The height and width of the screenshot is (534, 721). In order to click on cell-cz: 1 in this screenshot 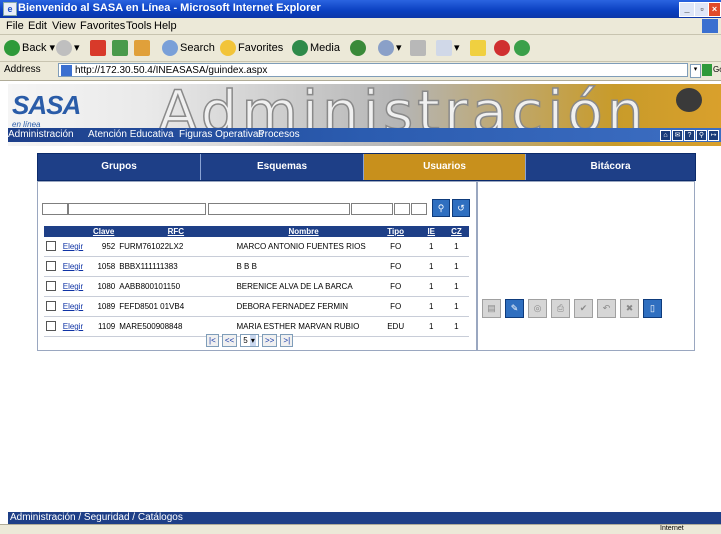, I will do `click(456, 266)`.